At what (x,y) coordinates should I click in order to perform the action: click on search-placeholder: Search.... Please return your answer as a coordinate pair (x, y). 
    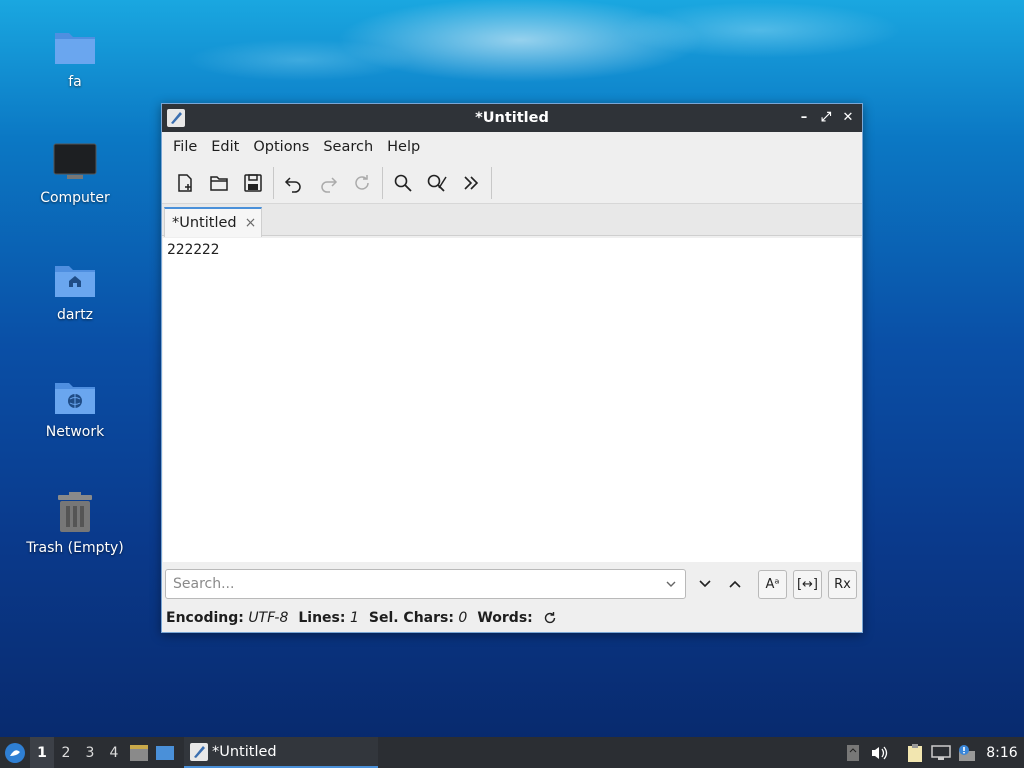
    Looking at the image, I should click on (204, 584).